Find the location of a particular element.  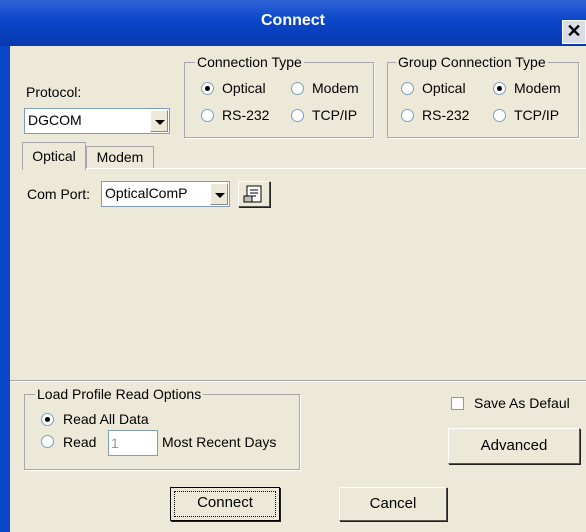

group-optical-label: Optical is located at coordinates (444, 88).